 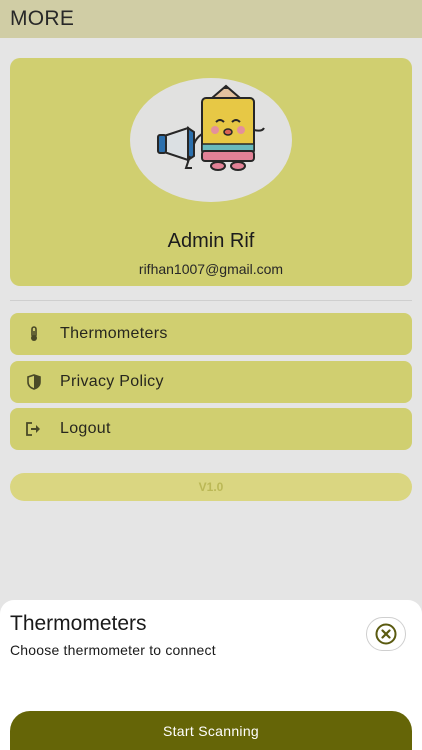 I want to click on close-circle-icon, so click(x=386, y=634).